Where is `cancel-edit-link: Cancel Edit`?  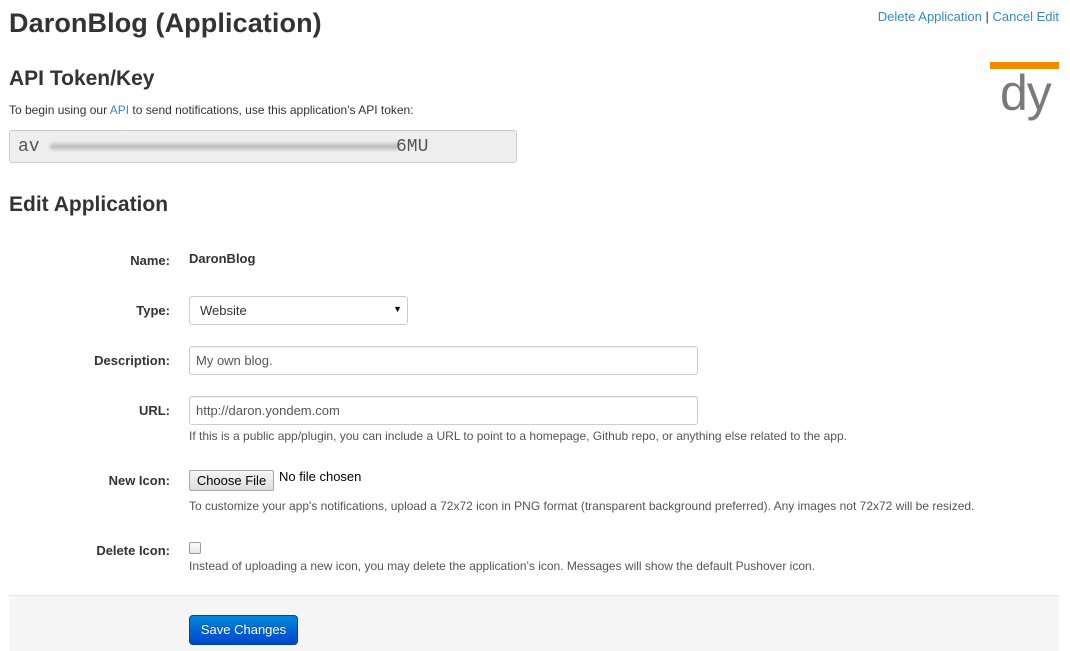 cancel-edit-link: Cancel Edit is located at coordinates (1026, 16).